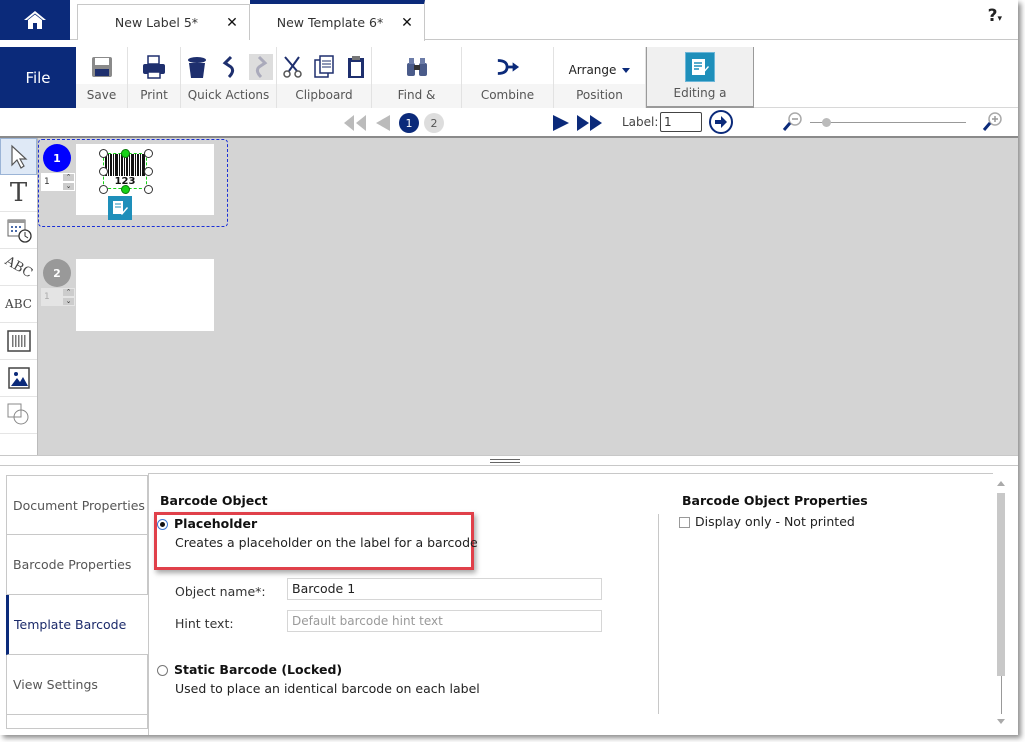 The width and height of the screenshot is (1025, 742). What do you see at coordinates (355, 124) in the screenshot?
I see `first-page-icon` at bounding box center [355, 124].